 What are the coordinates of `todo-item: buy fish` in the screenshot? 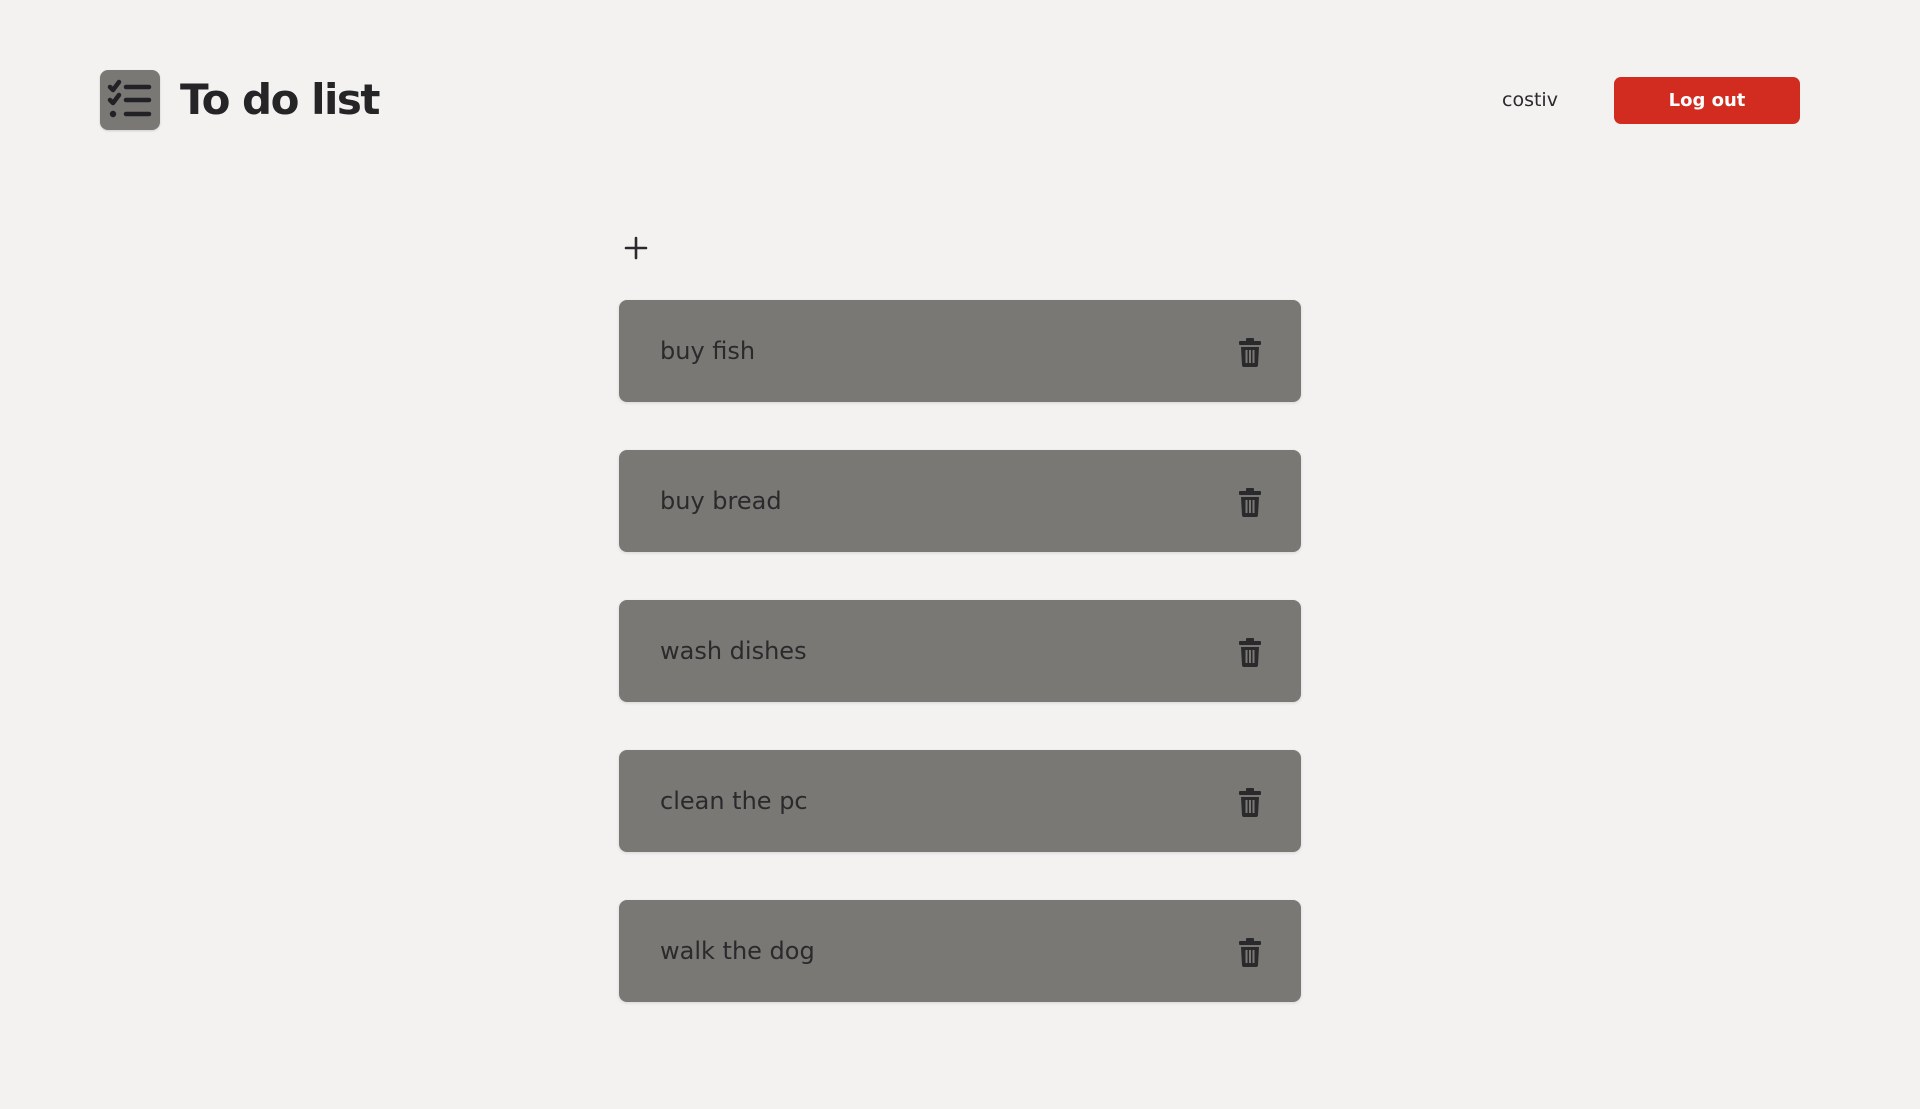 It's located at (960, 351).